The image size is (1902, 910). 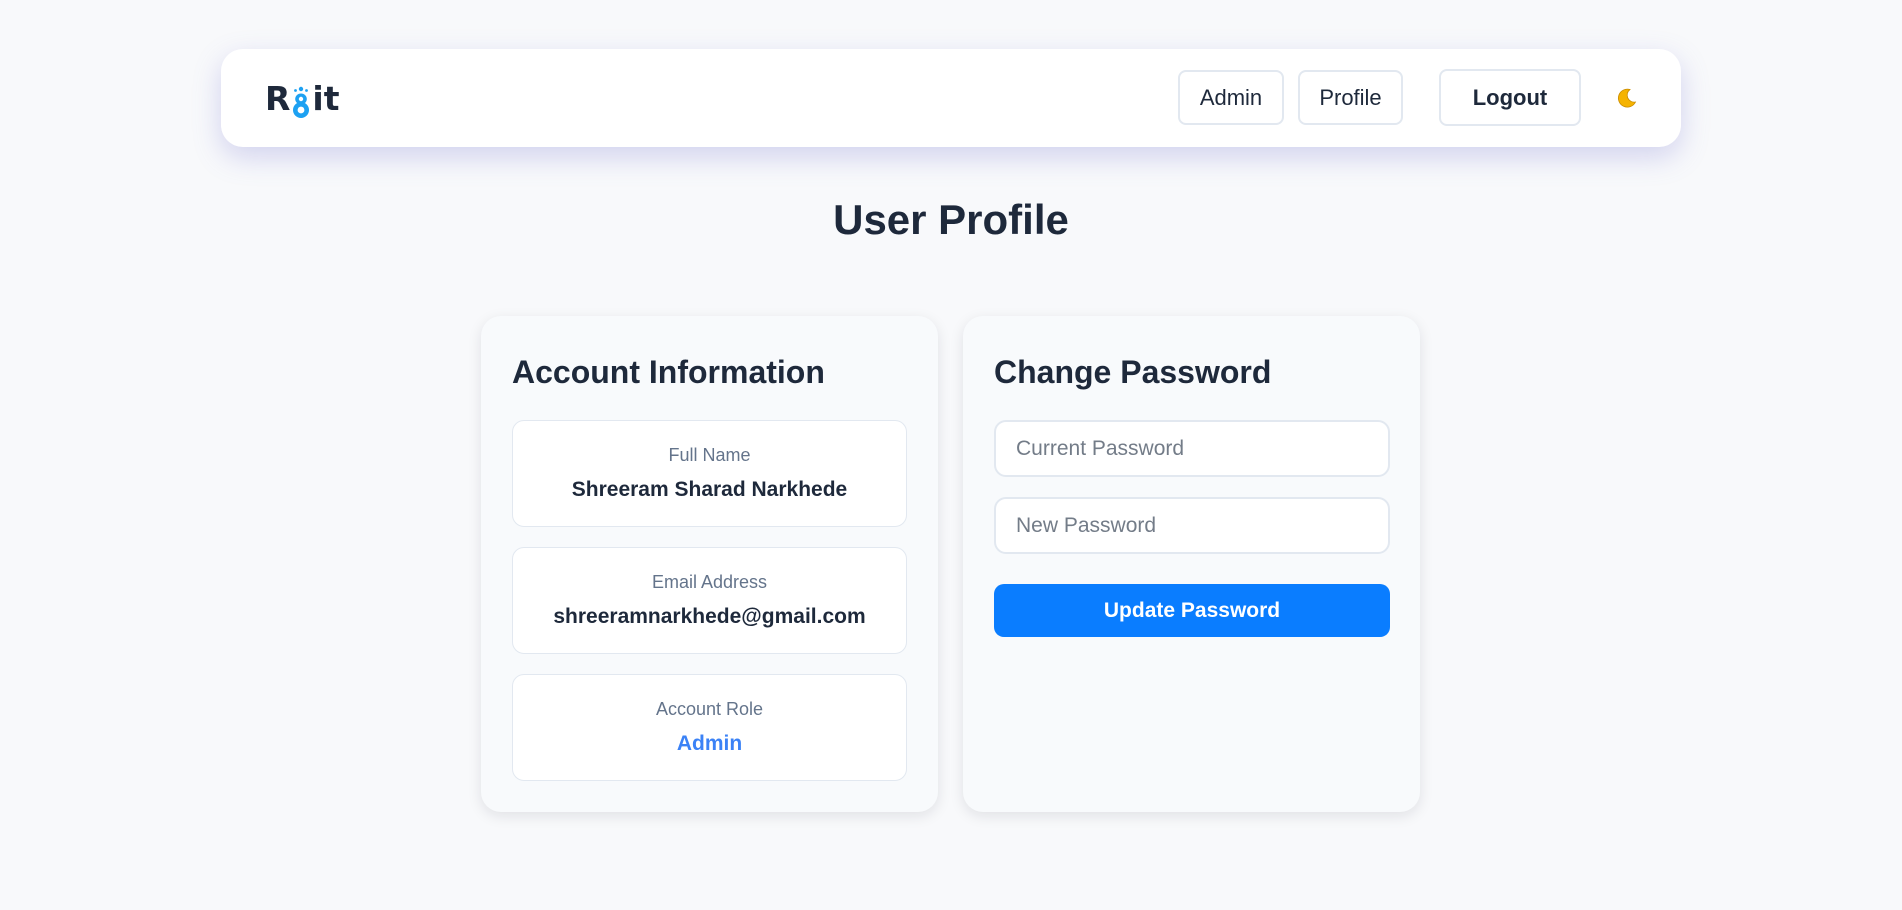 What do you see at coordinates (709, 743) in the screenshot?
I see `account-role-value: Admin` at bounding box center [709, 743].